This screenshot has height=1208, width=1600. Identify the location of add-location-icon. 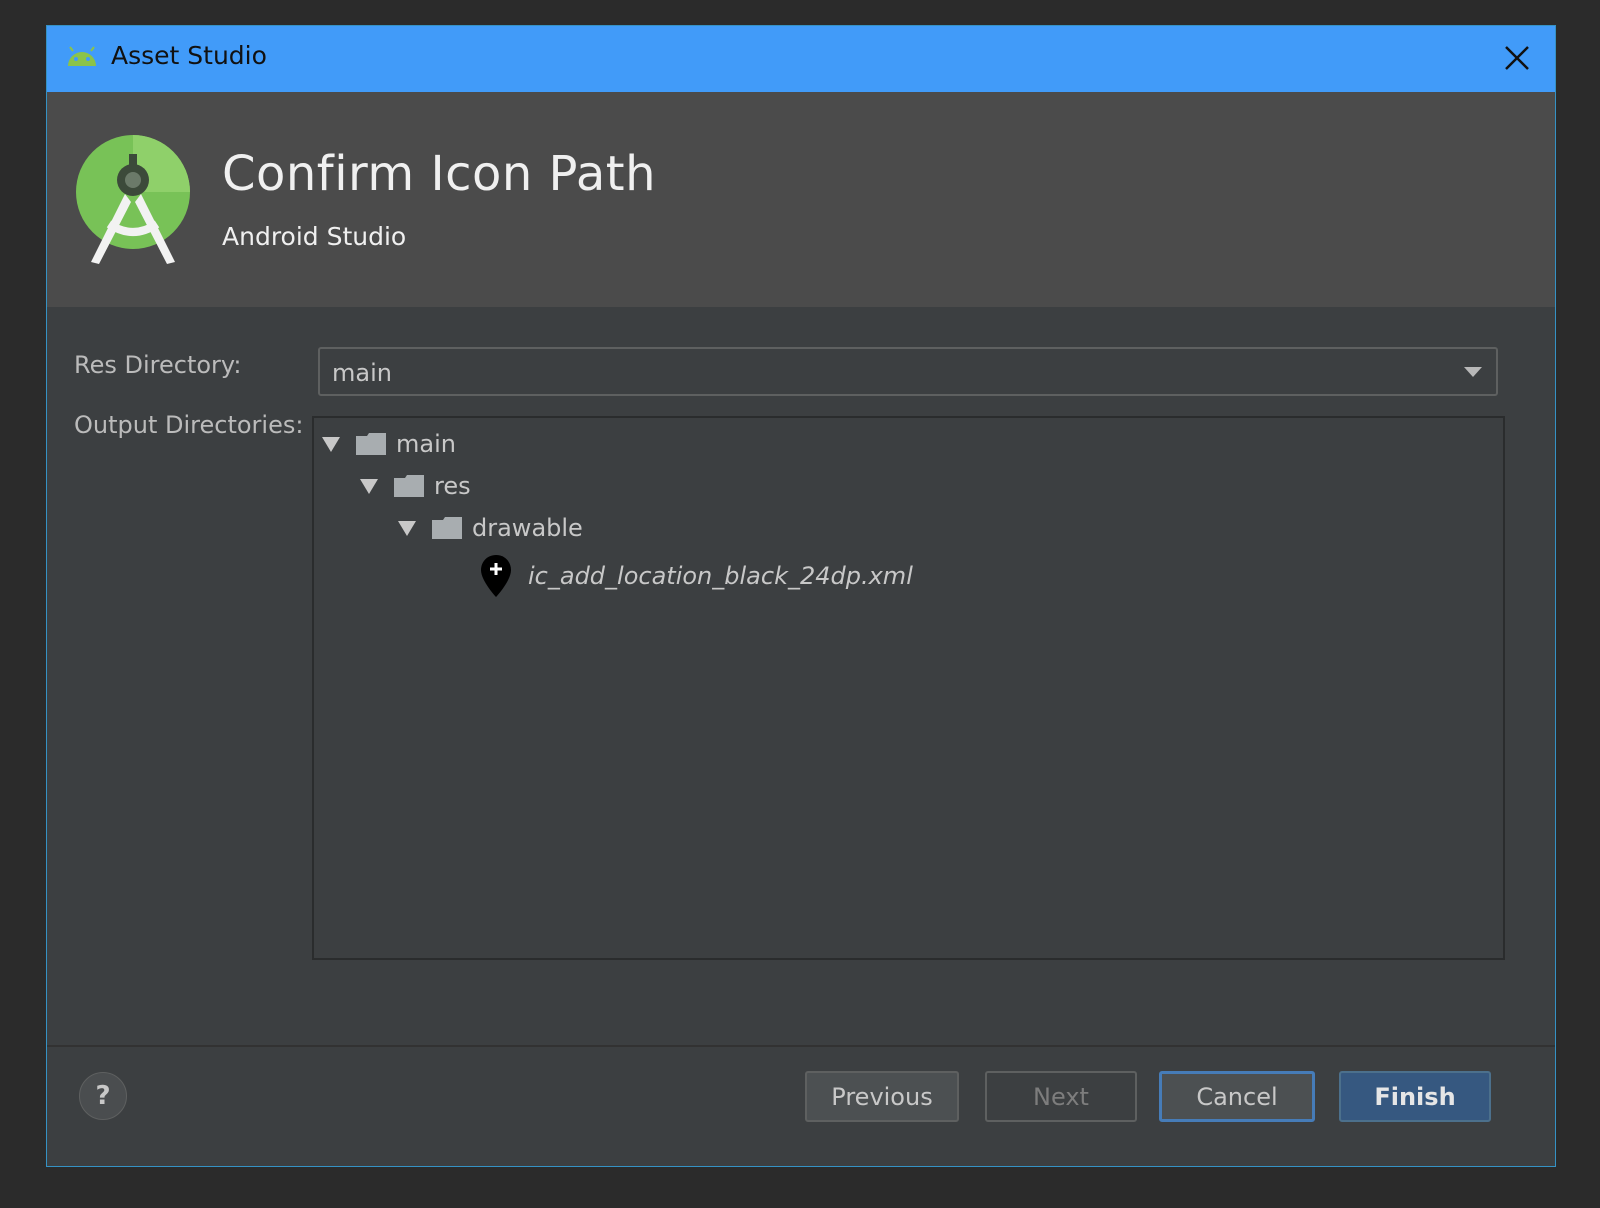
(496, 576).